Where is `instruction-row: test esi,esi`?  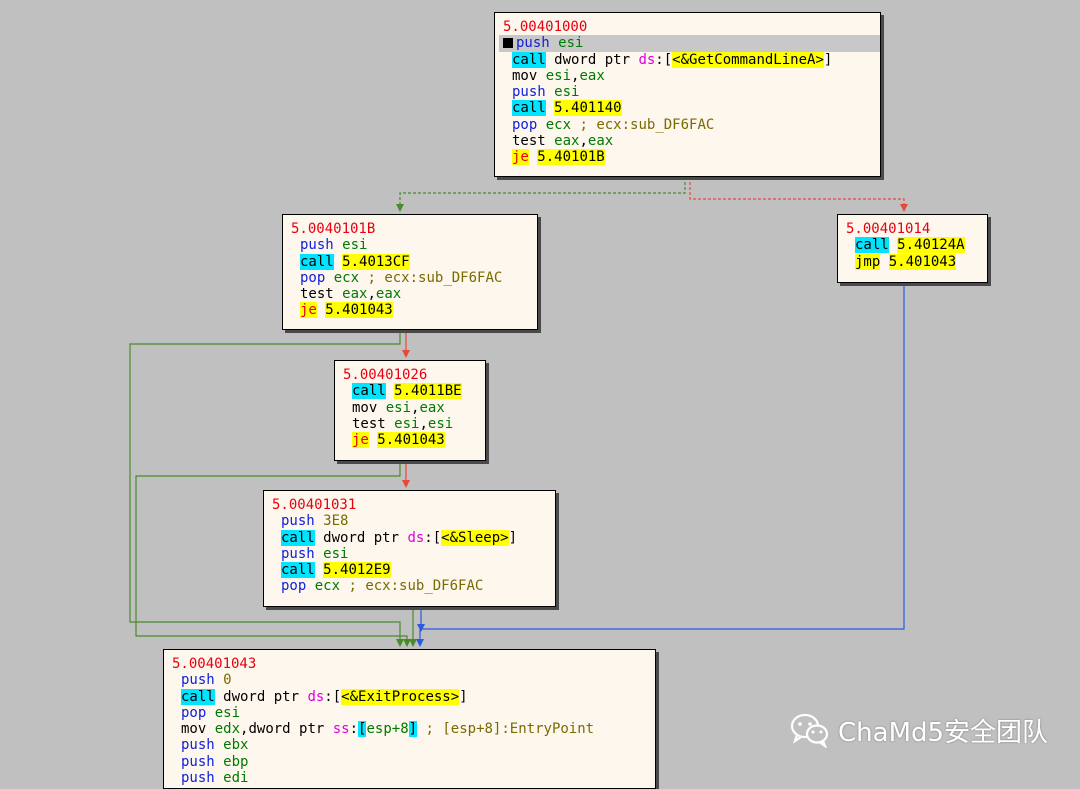 instruction-row: test esi,esi is located at coordinates (414, 424).